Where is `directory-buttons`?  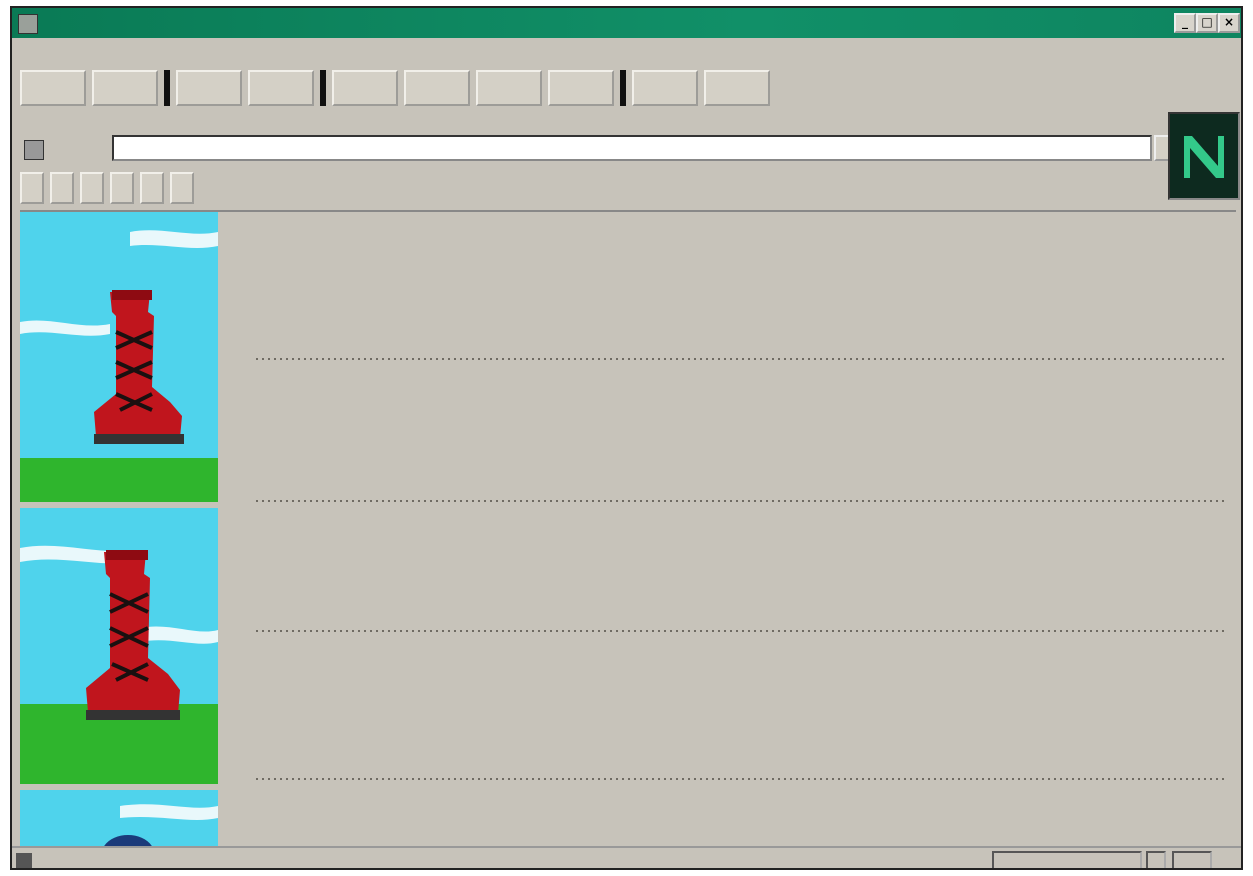
directory-buttons is located at coordinates (107, 188).